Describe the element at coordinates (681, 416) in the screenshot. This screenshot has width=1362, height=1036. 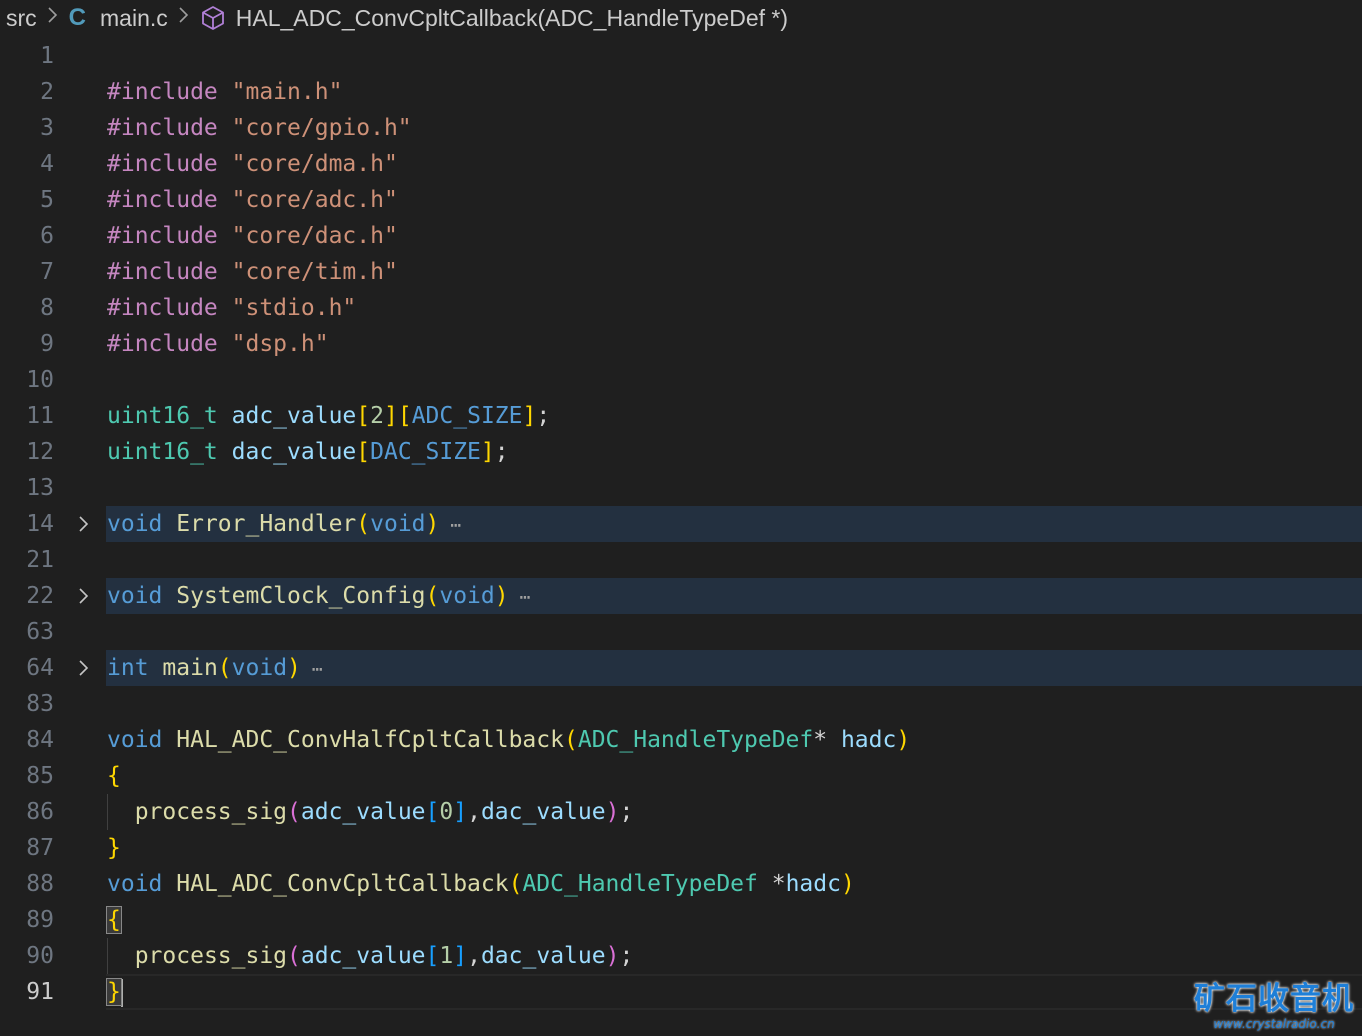
I see `code-line: 11 uint16_t adc_value[2][ADC_SIZE];` at that location.